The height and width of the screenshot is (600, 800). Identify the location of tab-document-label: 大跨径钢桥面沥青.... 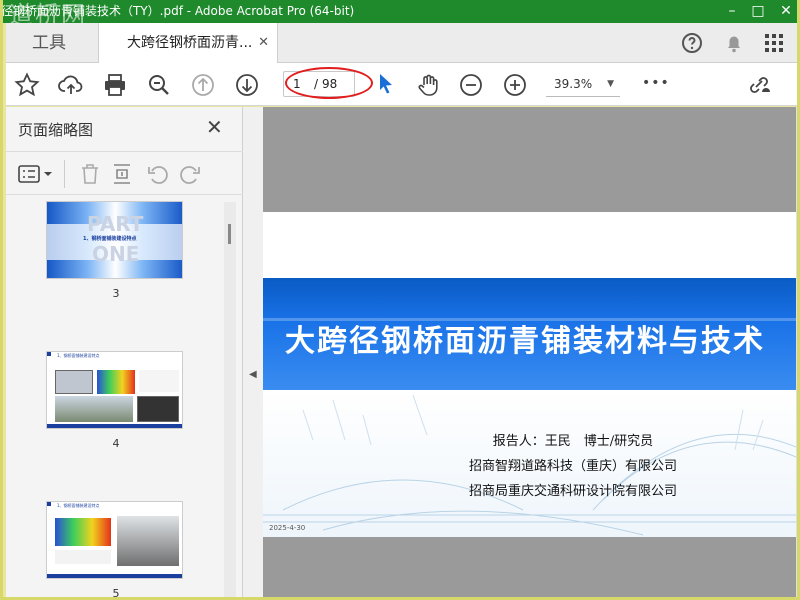
(190, 43).